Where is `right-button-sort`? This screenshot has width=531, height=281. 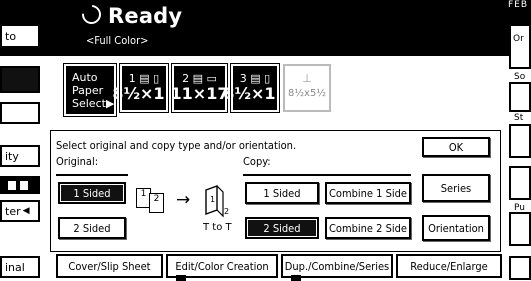
right-button-sort is located at coordinates (520, 97).